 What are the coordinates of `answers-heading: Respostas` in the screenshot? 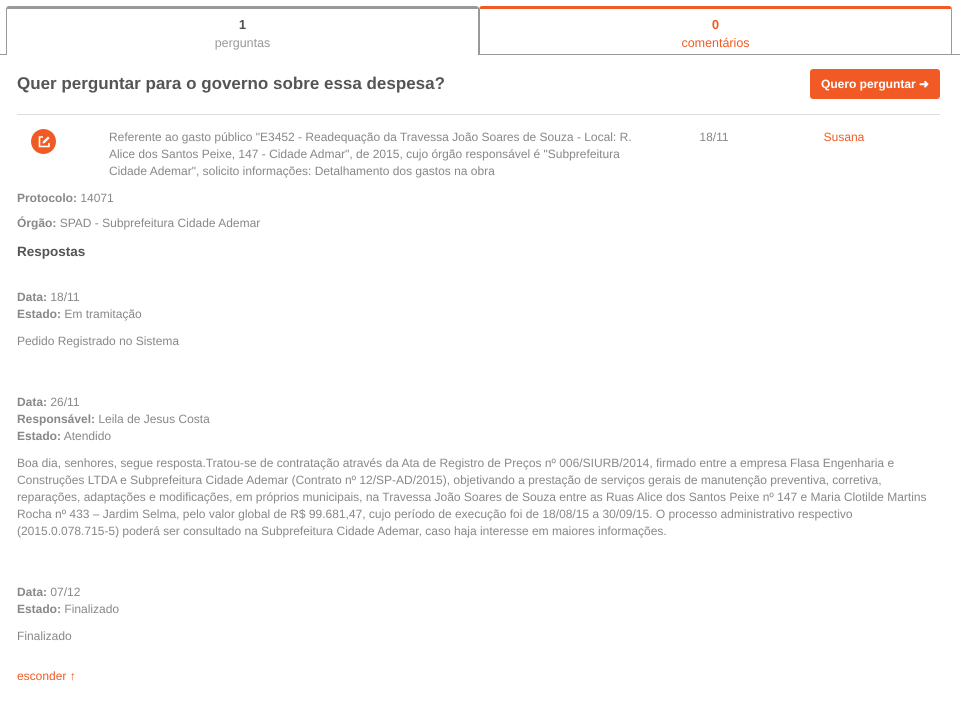 It's located at (51, 251).